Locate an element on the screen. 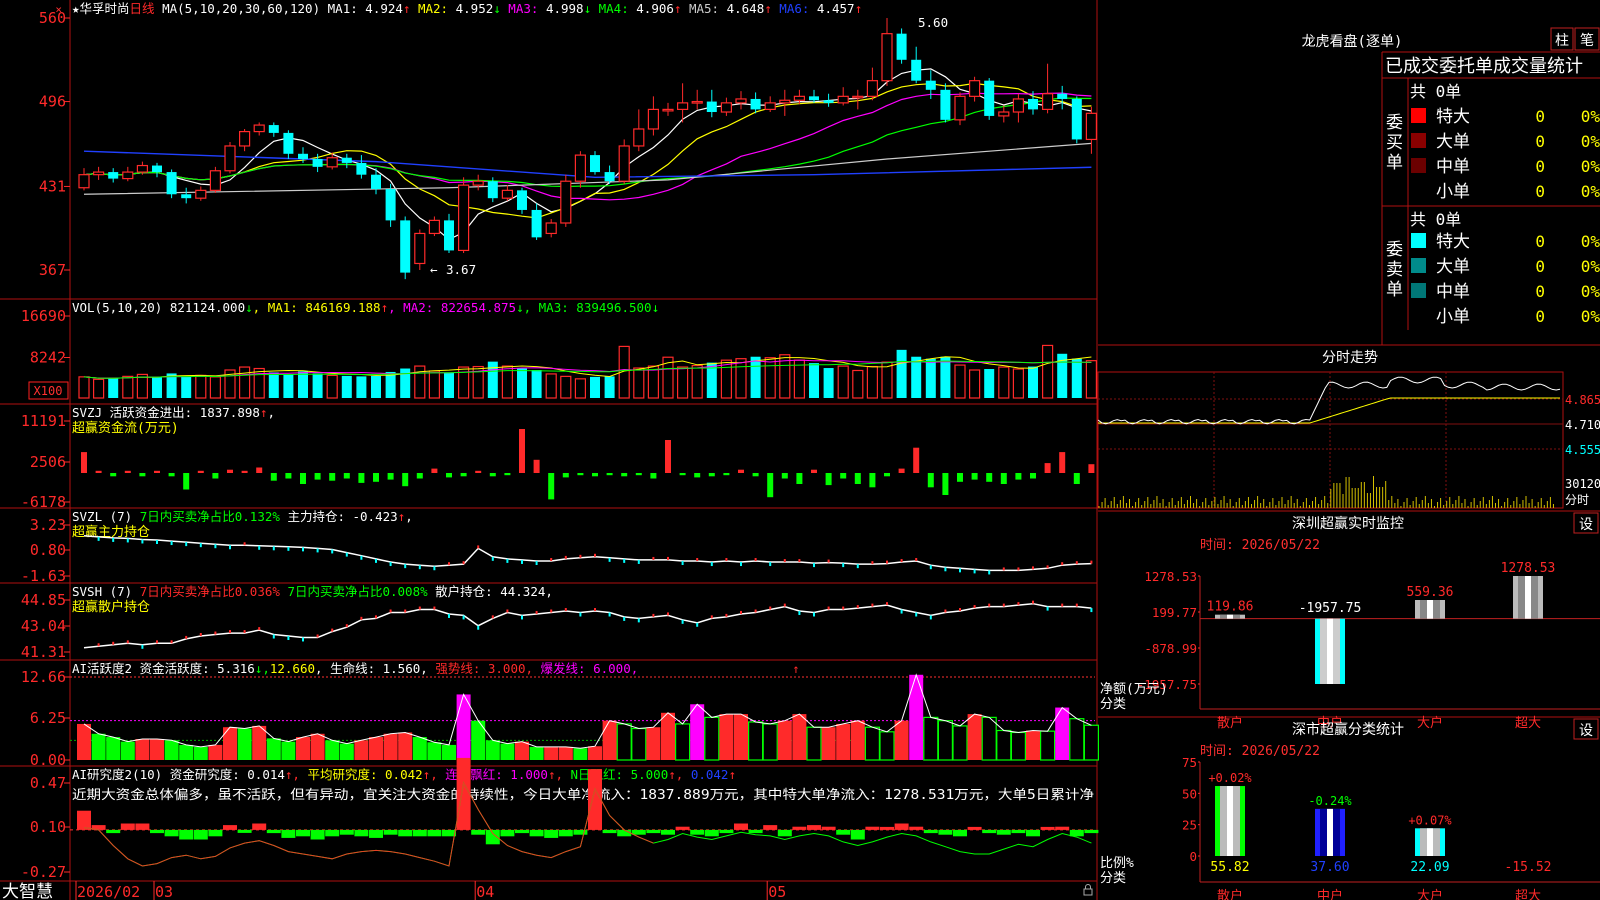 This screenshot has width=1600, height=900. svzl-ratio: 7日内买卖净占比0.132% is located at coordinates (214, 516).